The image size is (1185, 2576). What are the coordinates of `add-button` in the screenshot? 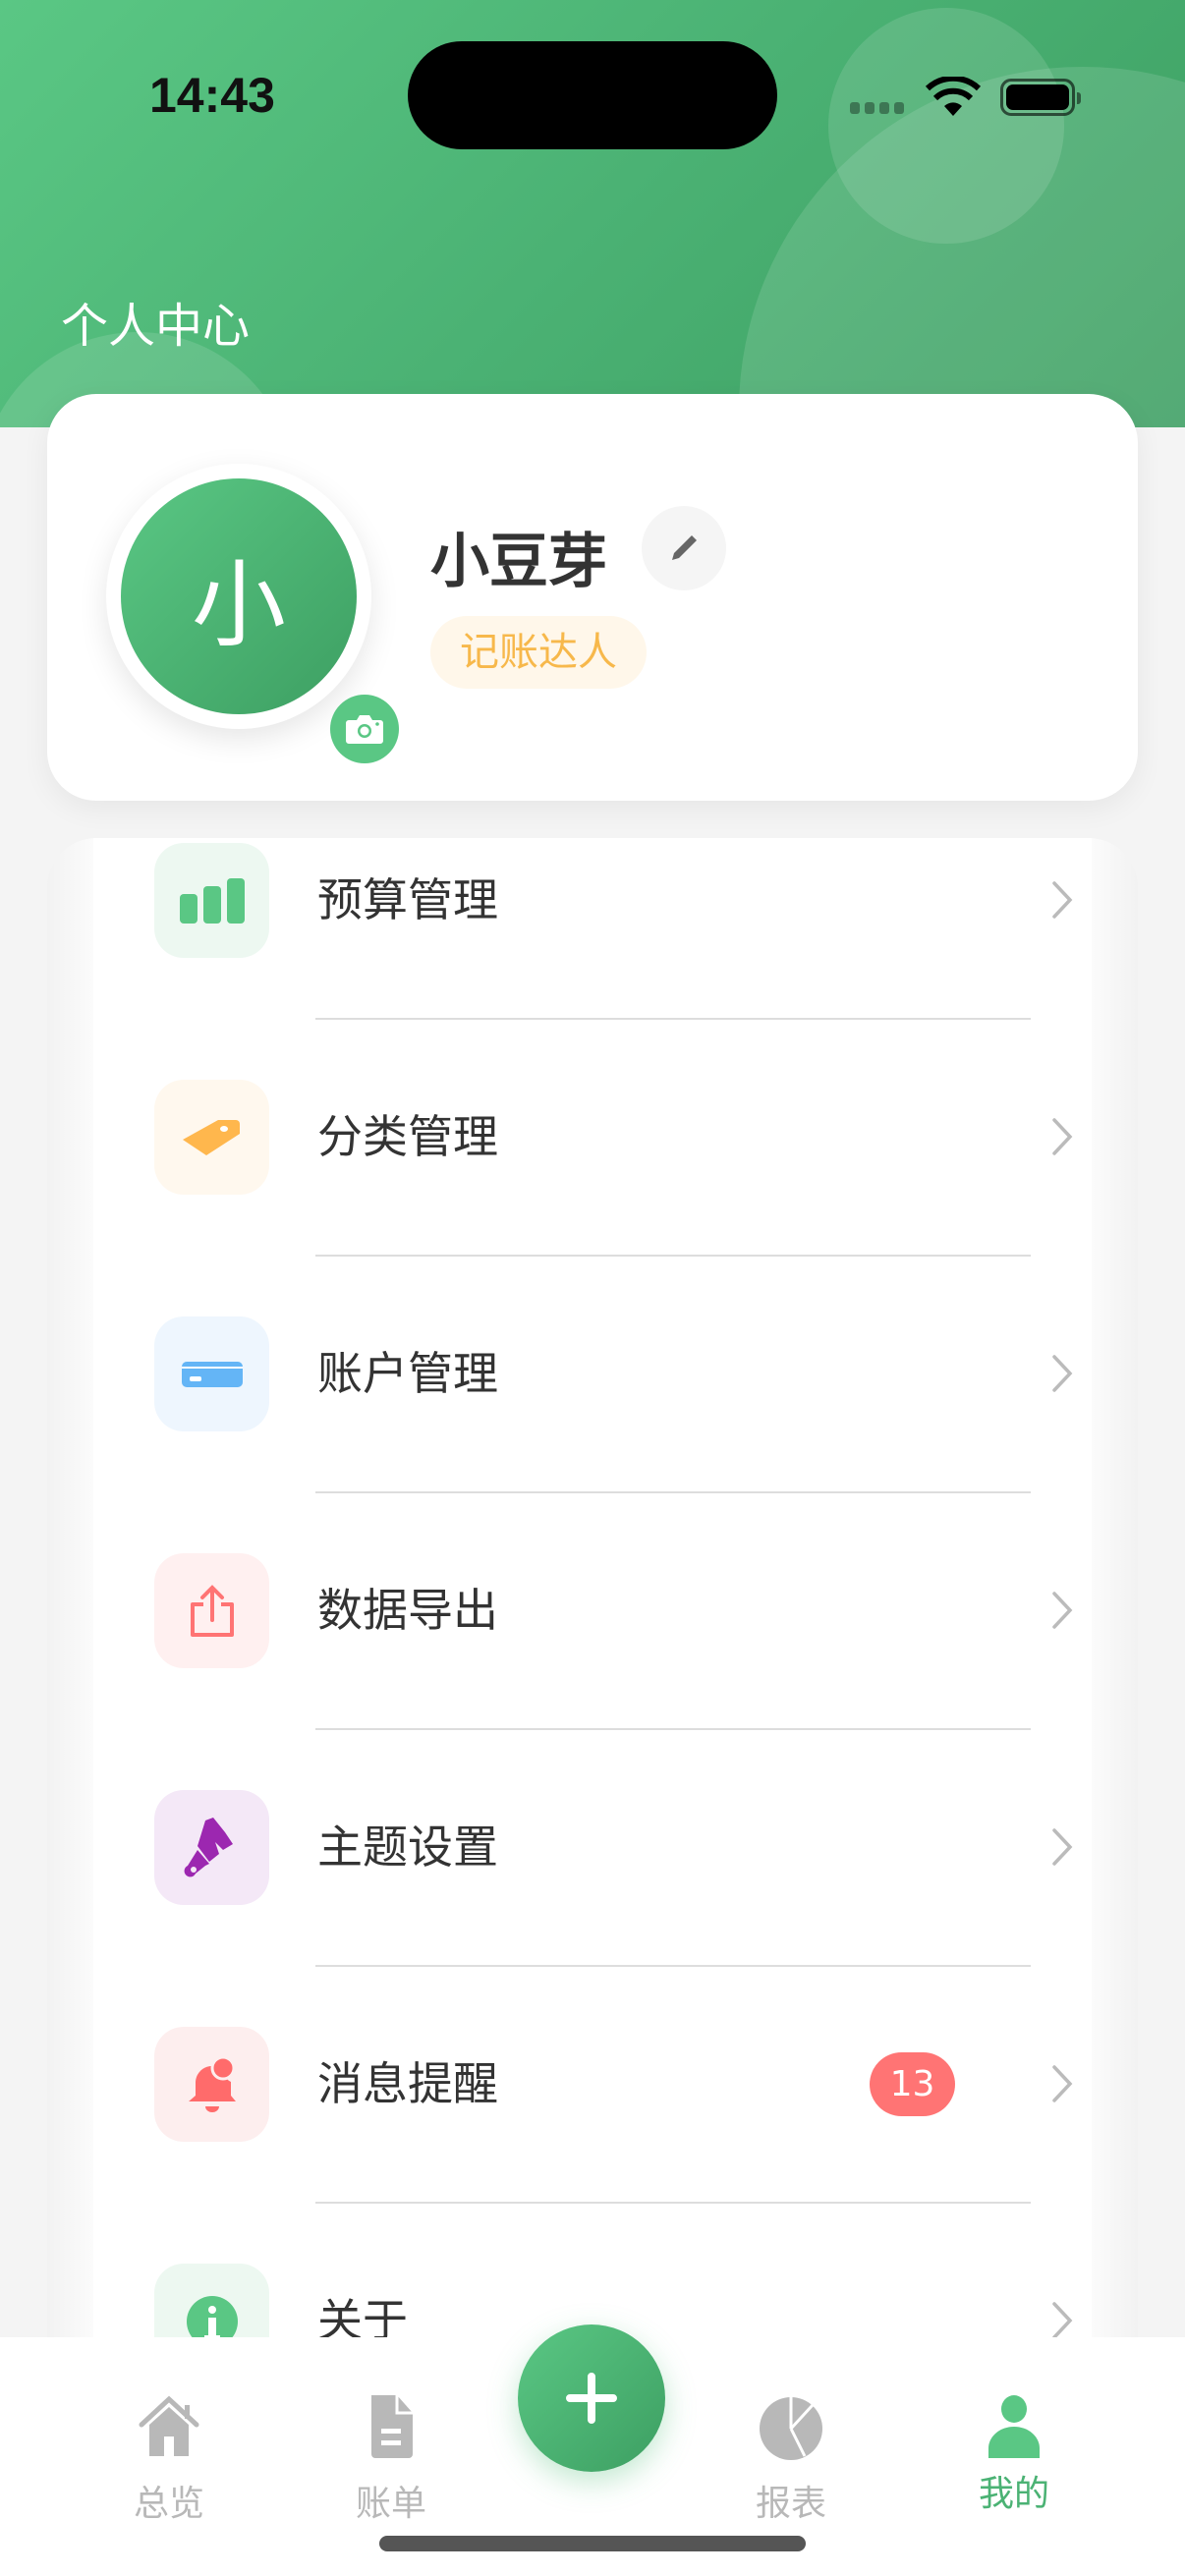 It's located at (592, 2398).